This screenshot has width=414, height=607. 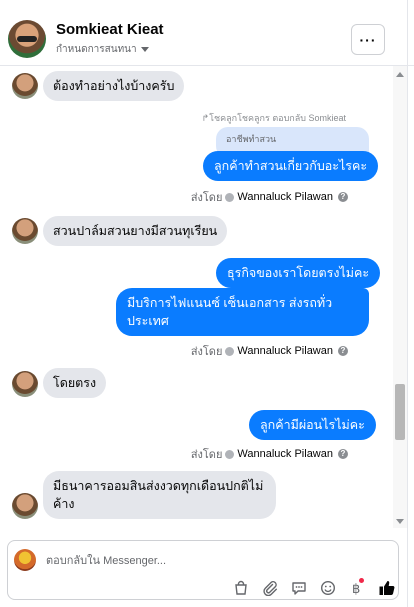 I want to click on reply-composer: ฿, so click(x=203, y=567).